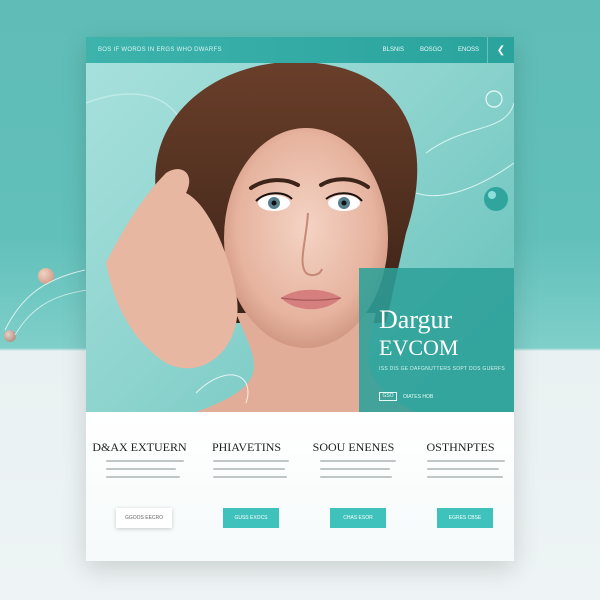 This screenshot has width=600, height=600. I want to click on feature-column-3: SOOU ENENES CHAS ESOR, so click(353, 486).